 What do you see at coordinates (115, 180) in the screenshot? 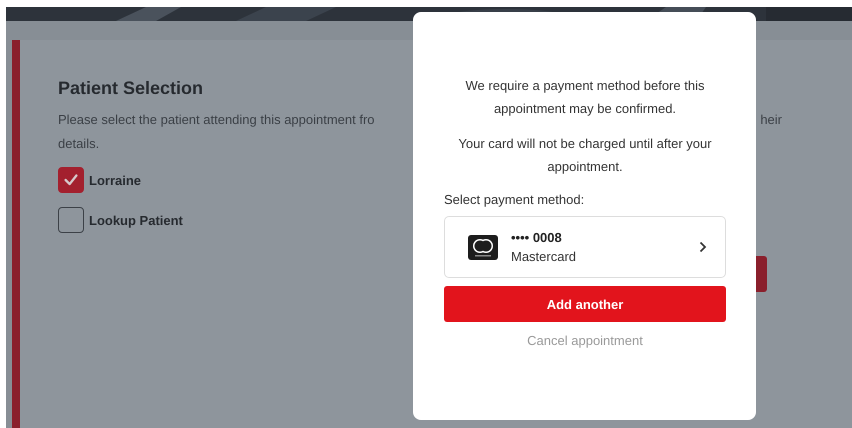
I see `checkbox-label: Lorraine` at bounding box center [115, 180].